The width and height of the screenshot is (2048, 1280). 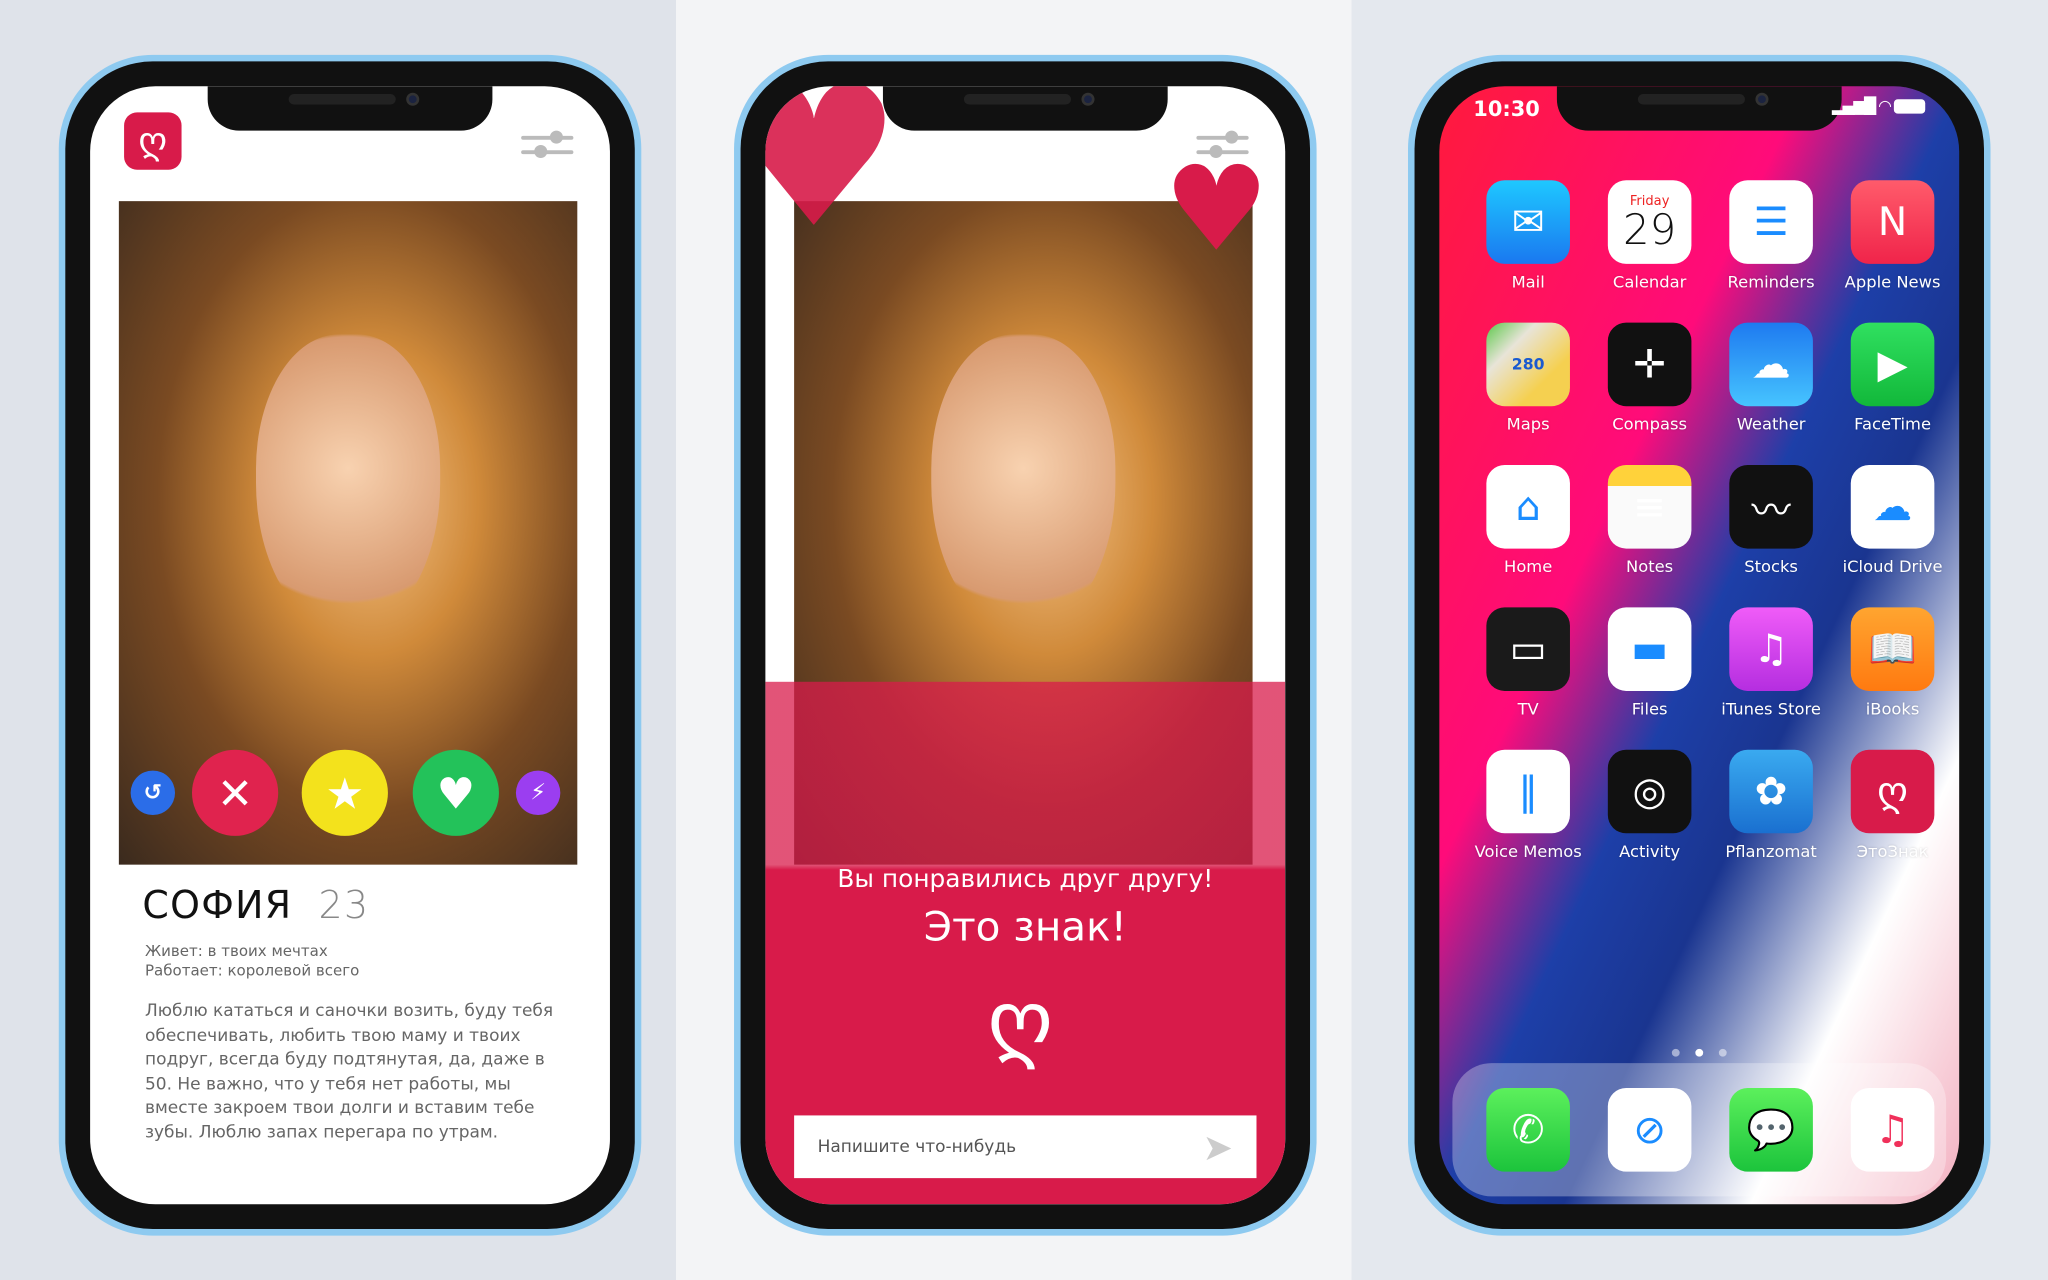 I want to click on message-input: Напишите что-нибудь ➤, so click(x=1025, y=1147).